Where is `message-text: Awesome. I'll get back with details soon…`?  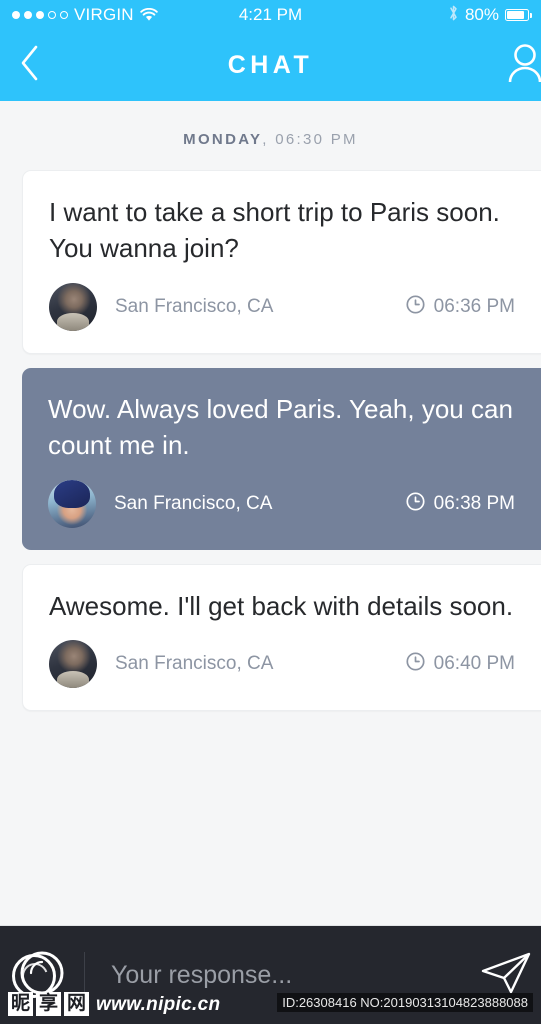
message-text: Awesome. I'll get back with details soon… is located at coordinates (281, 605).